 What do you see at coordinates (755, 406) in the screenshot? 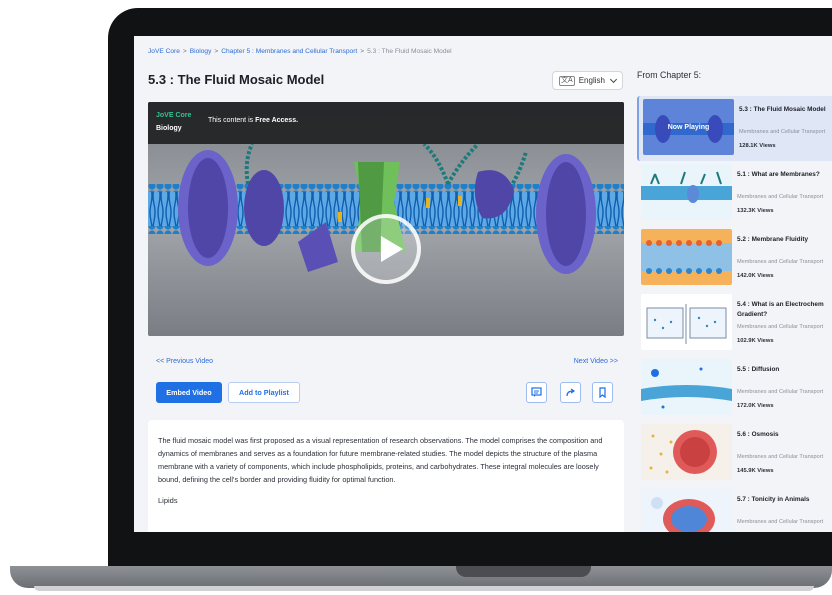
I see `video-views: 172.0K Views` at bounding box center [755, 406].